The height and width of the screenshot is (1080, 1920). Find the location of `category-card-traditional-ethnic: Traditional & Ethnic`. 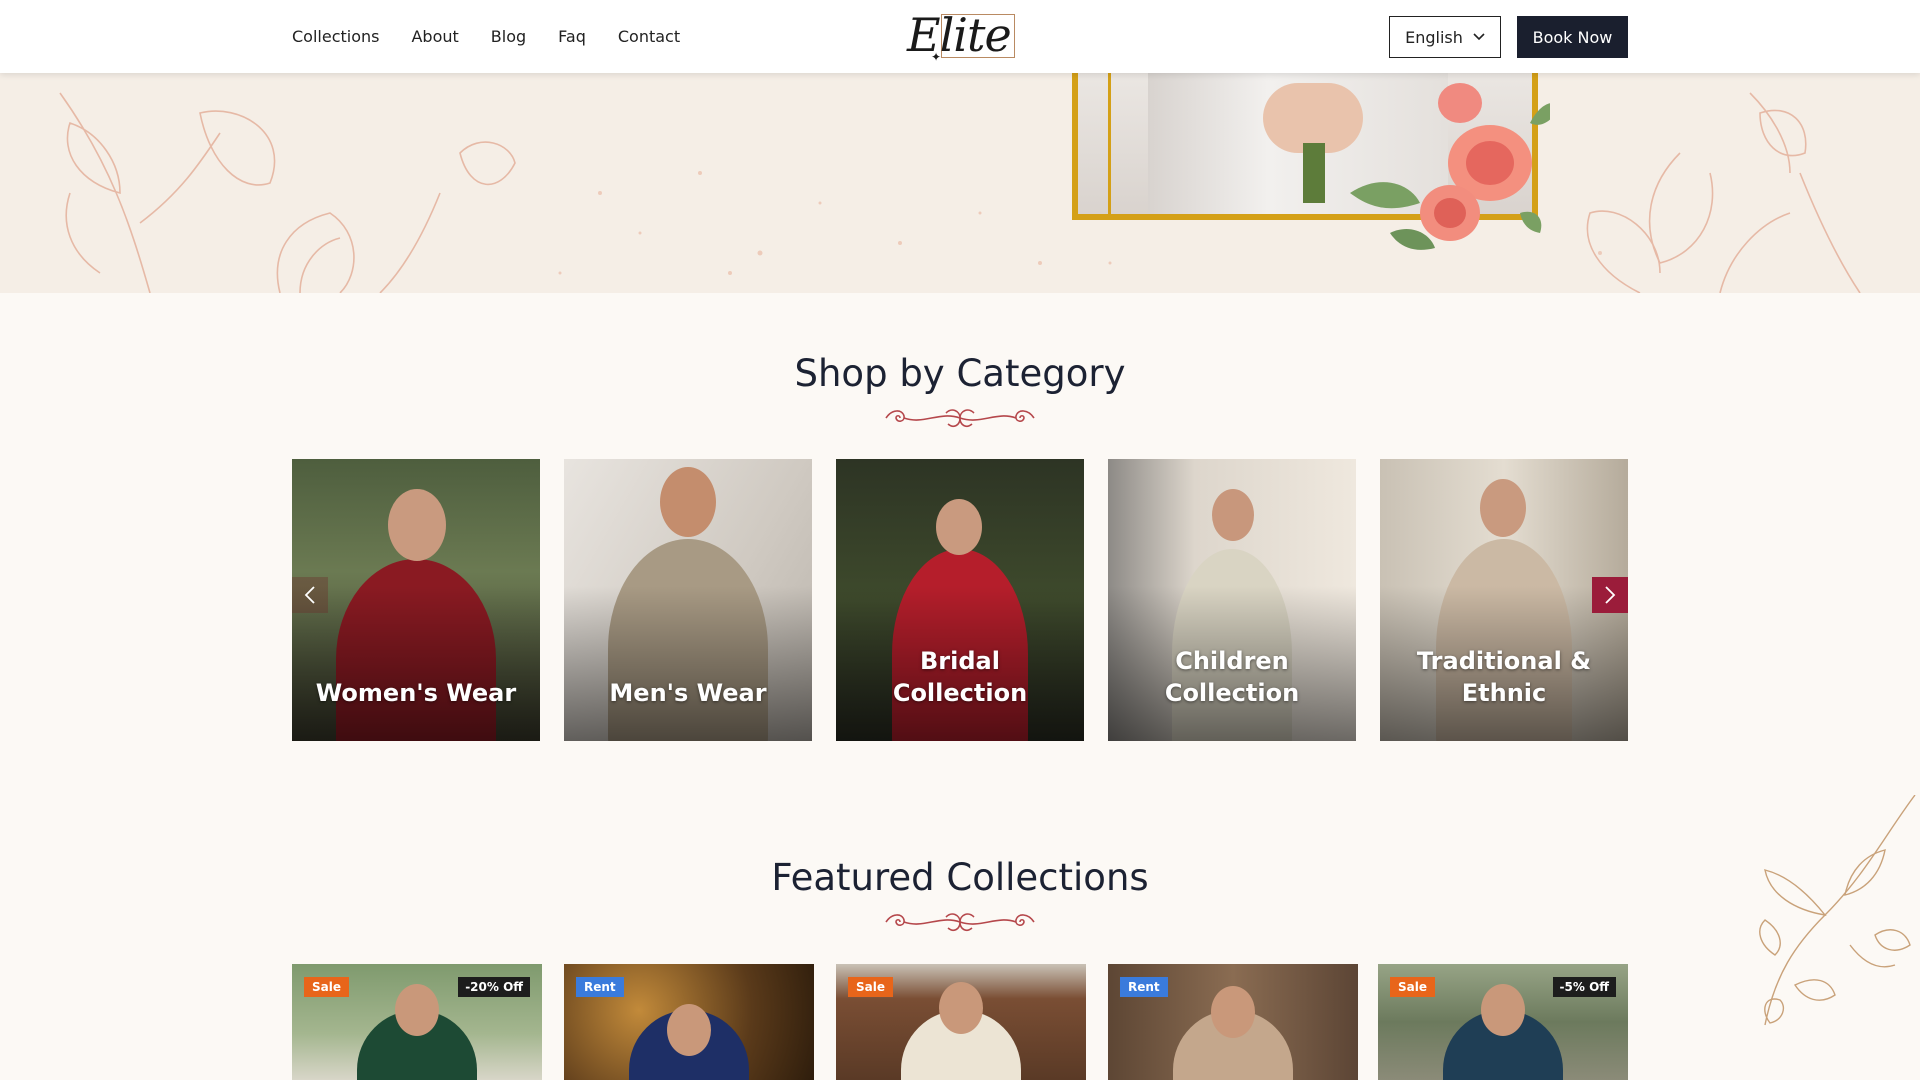

category-card-traditional-ethnic: Traditional & Ethnic is located at coordinates (1504, 600).